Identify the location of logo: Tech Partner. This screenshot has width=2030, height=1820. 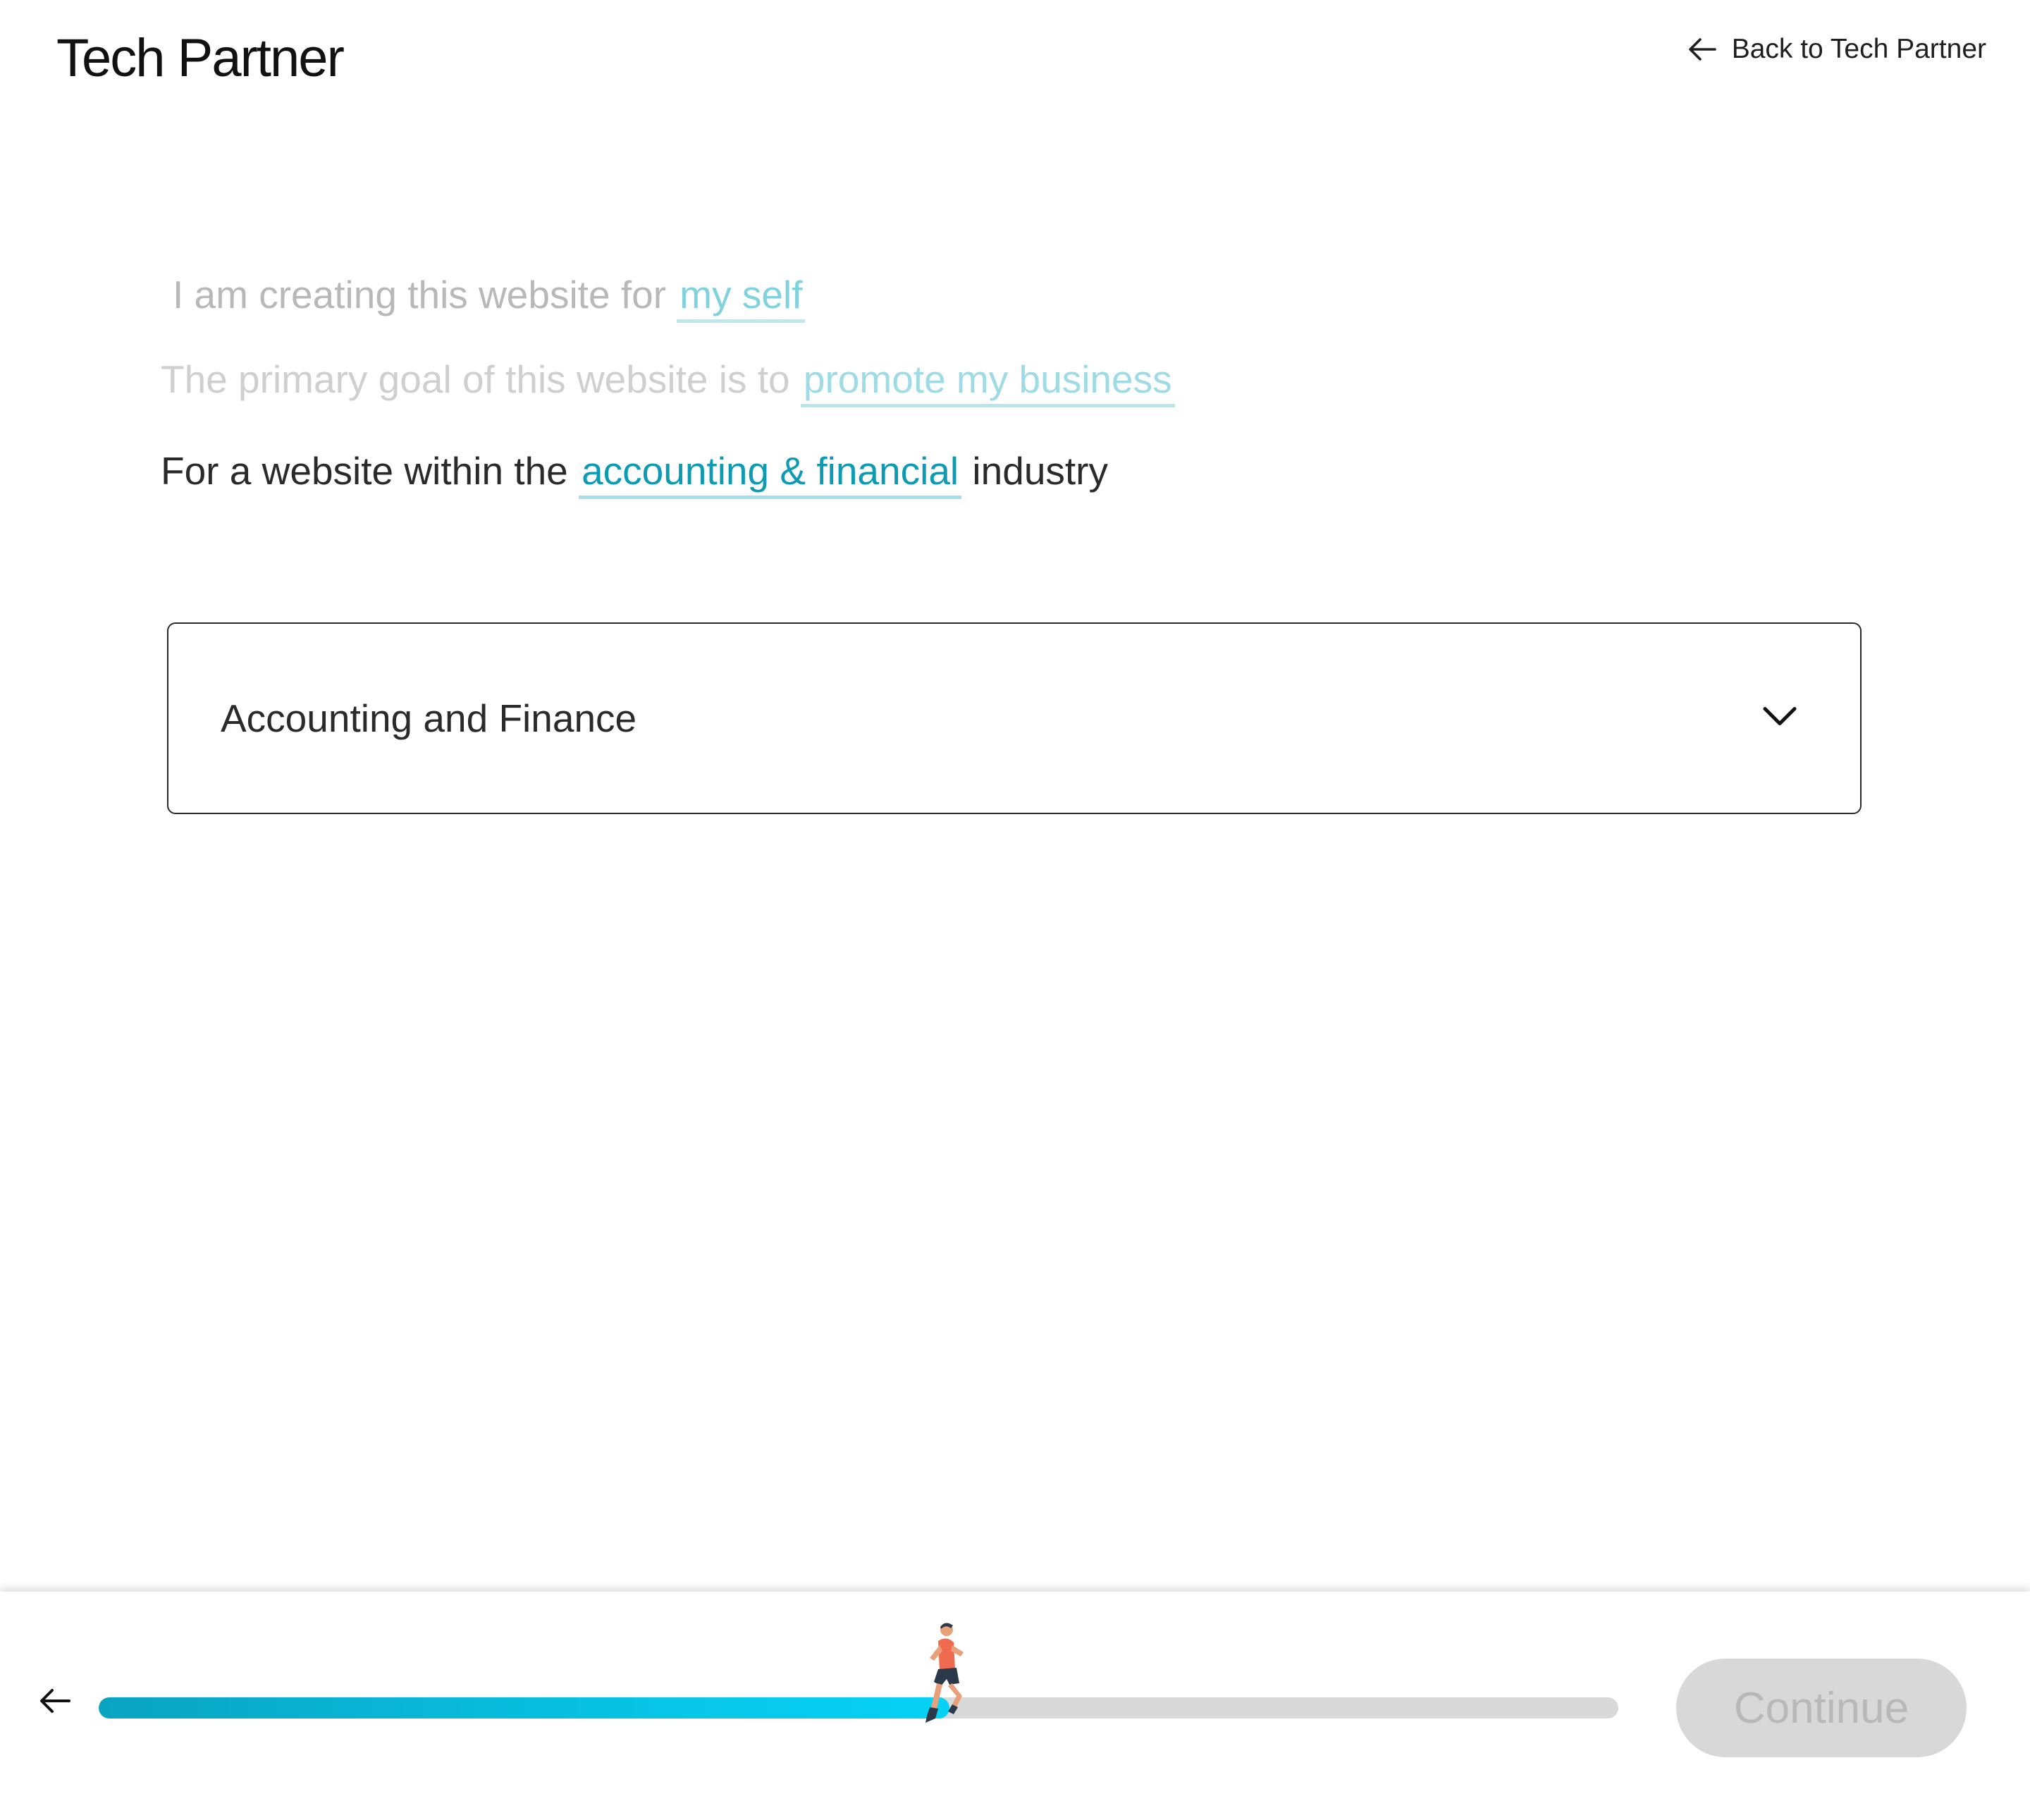
(200, 58).